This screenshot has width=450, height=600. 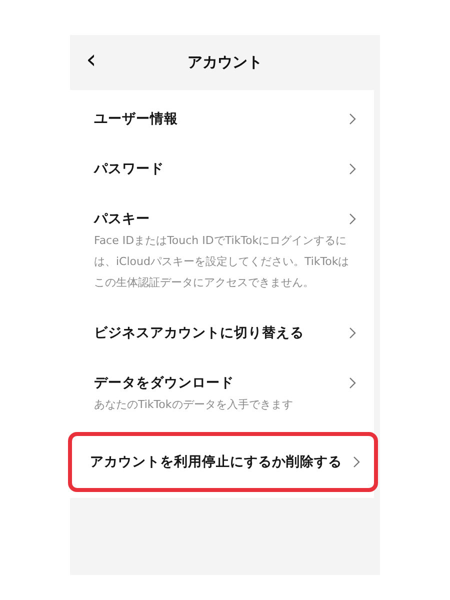 I want to click on row-label: ユーザー情報, so click(x=136, y=119).